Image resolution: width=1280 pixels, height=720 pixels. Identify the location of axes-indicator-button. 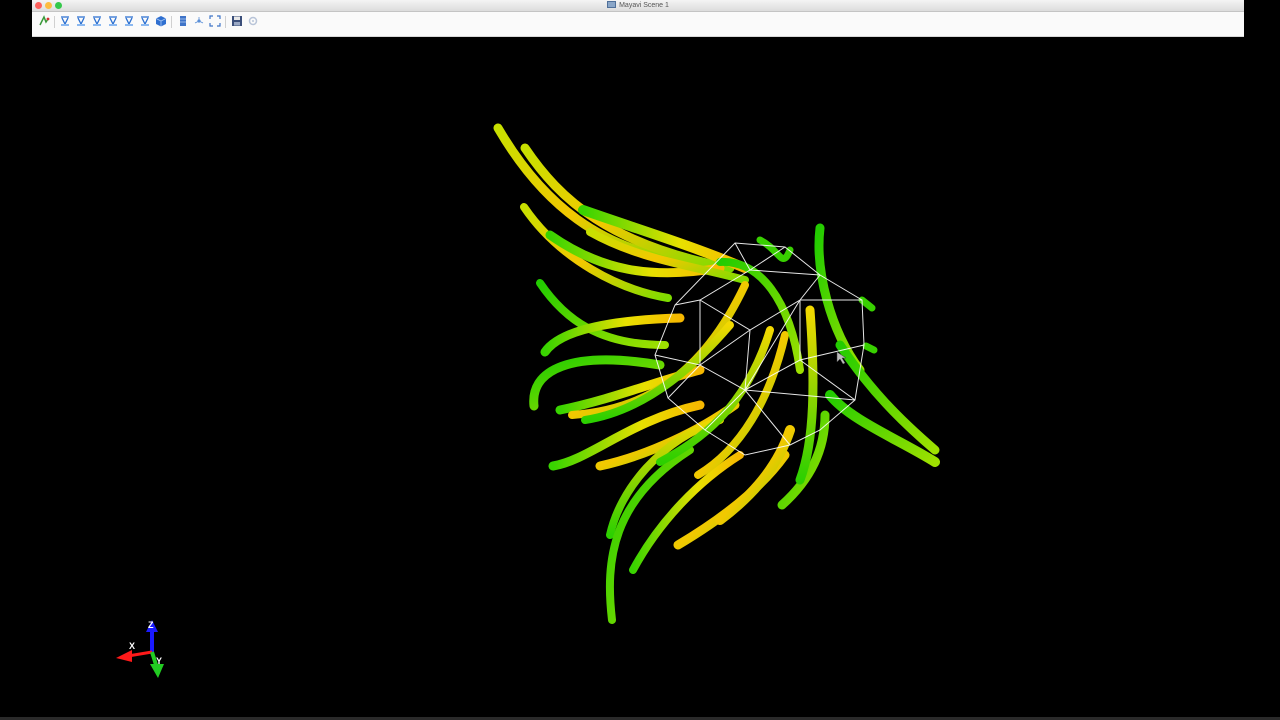
(198, 21).